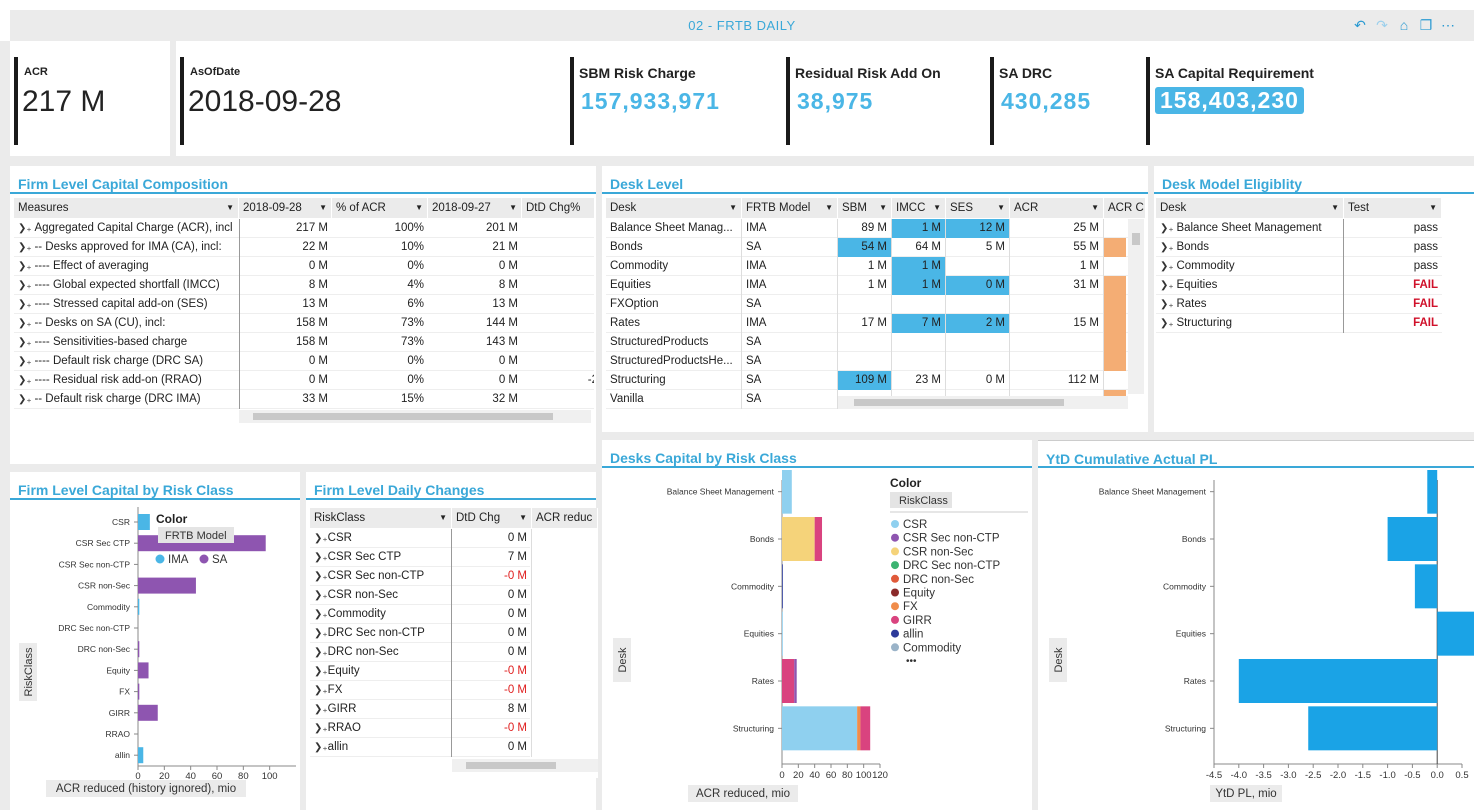 The height and width of the screenshot is (810, 1474). Describe the element at coordinates (421, 652) in the screenshot. I see `table-row: ❯₊DRC non-Sec 0 M` at that location.